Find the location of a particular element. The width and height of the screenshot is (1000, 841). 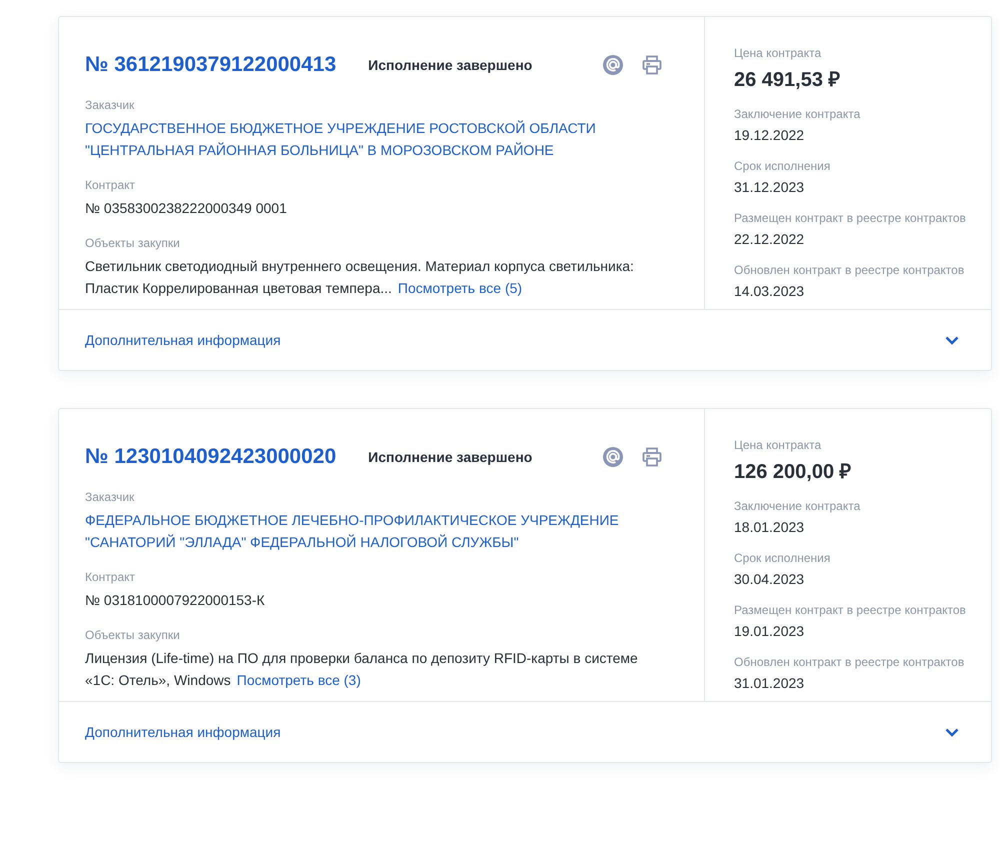

fact-value: 30.04.2023 is located at coordinates (770, 579).